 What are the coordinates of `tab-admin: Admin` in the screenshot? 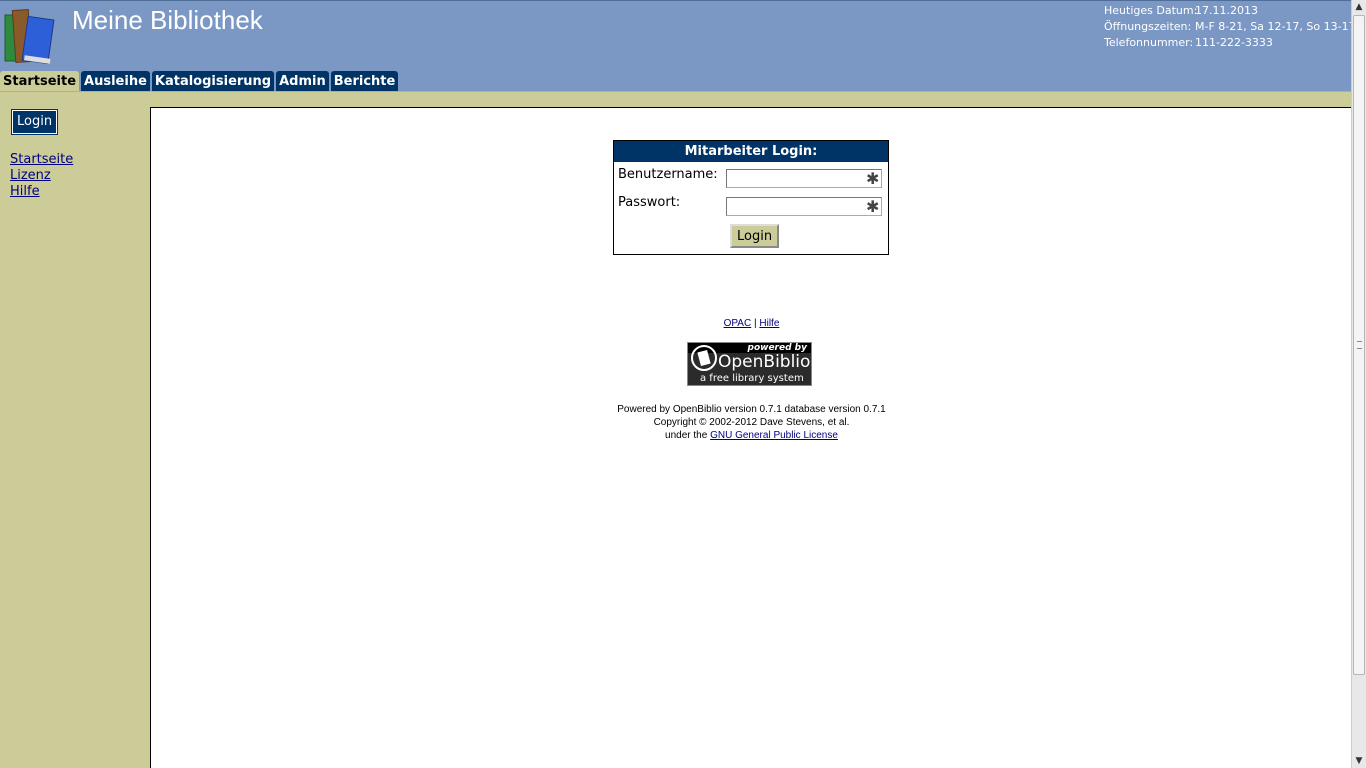 It's located at (302, 81).